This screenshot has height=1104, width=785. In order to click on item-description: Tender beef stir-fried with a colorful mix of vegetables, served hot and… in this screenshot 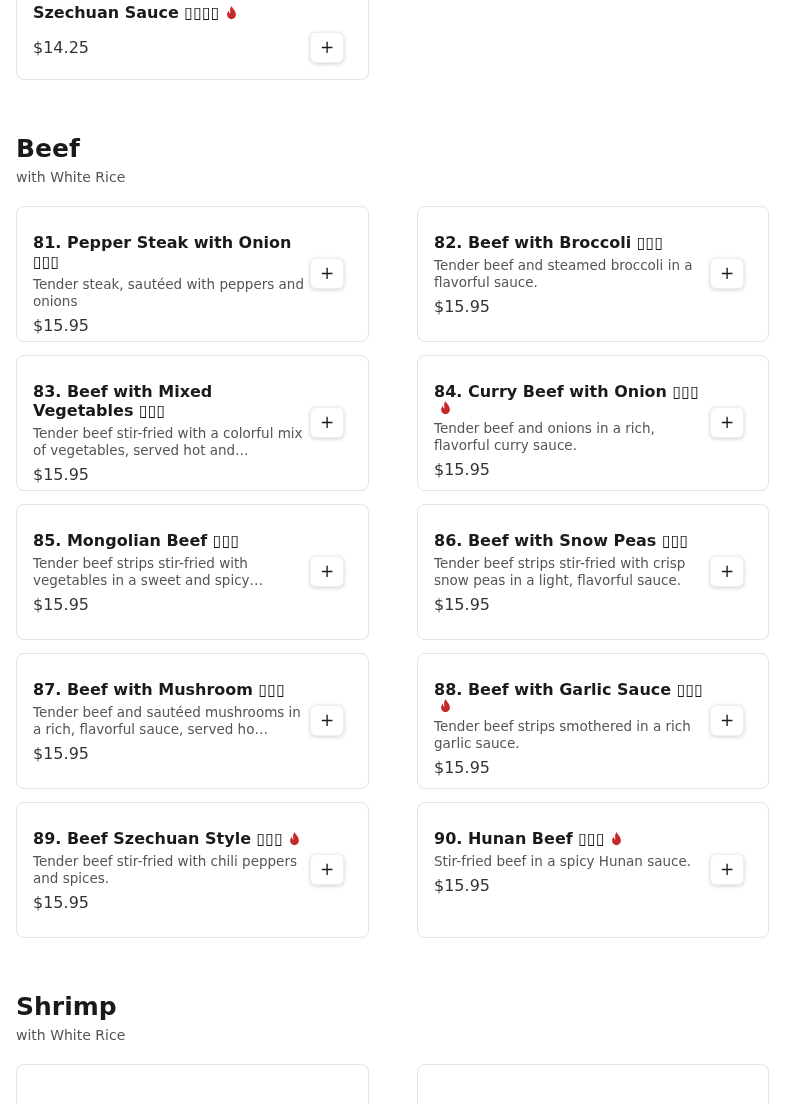, I will do `click(168, 442)`.